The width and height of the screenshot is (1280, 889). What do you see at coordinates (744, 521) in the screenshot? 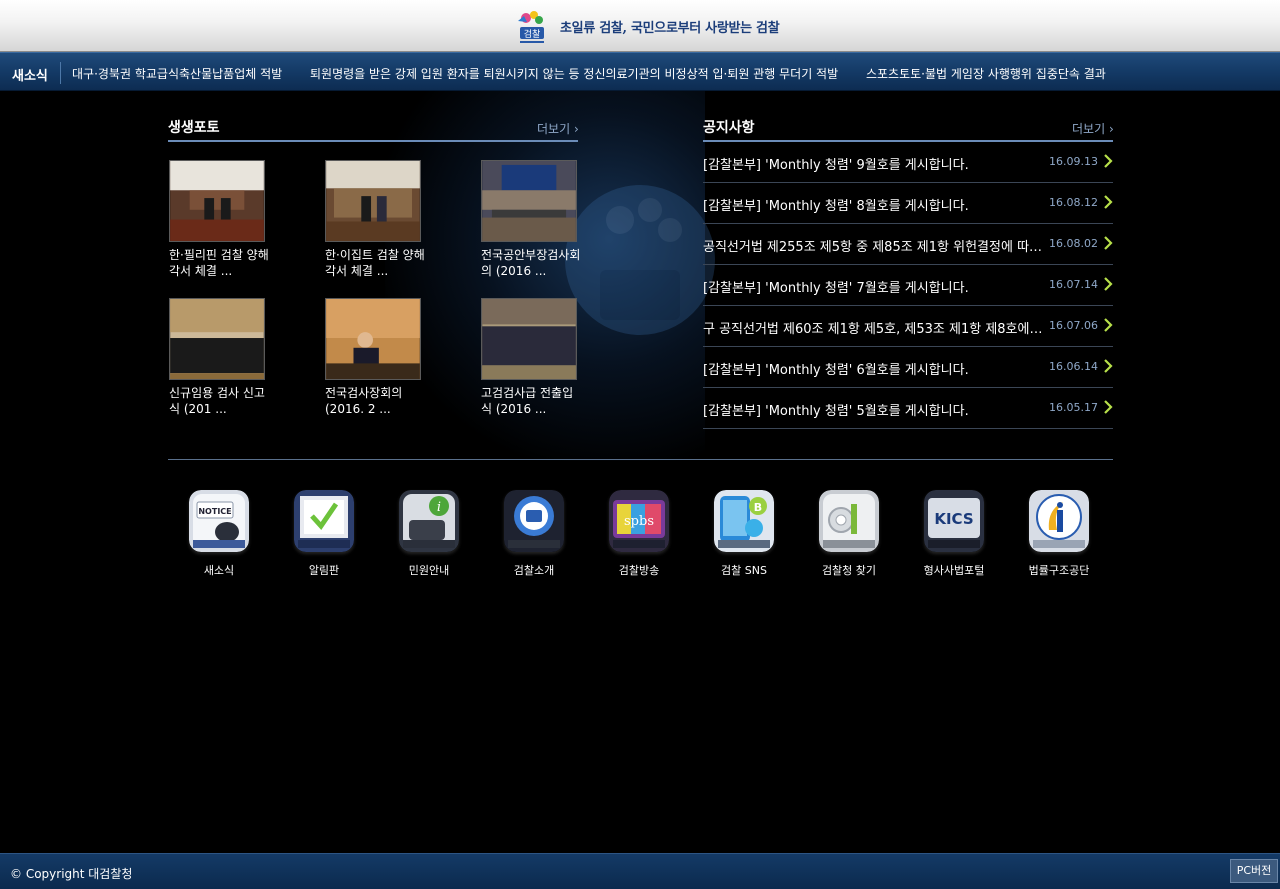
I see `sns-icon: B` at bounding box center [744, 521].